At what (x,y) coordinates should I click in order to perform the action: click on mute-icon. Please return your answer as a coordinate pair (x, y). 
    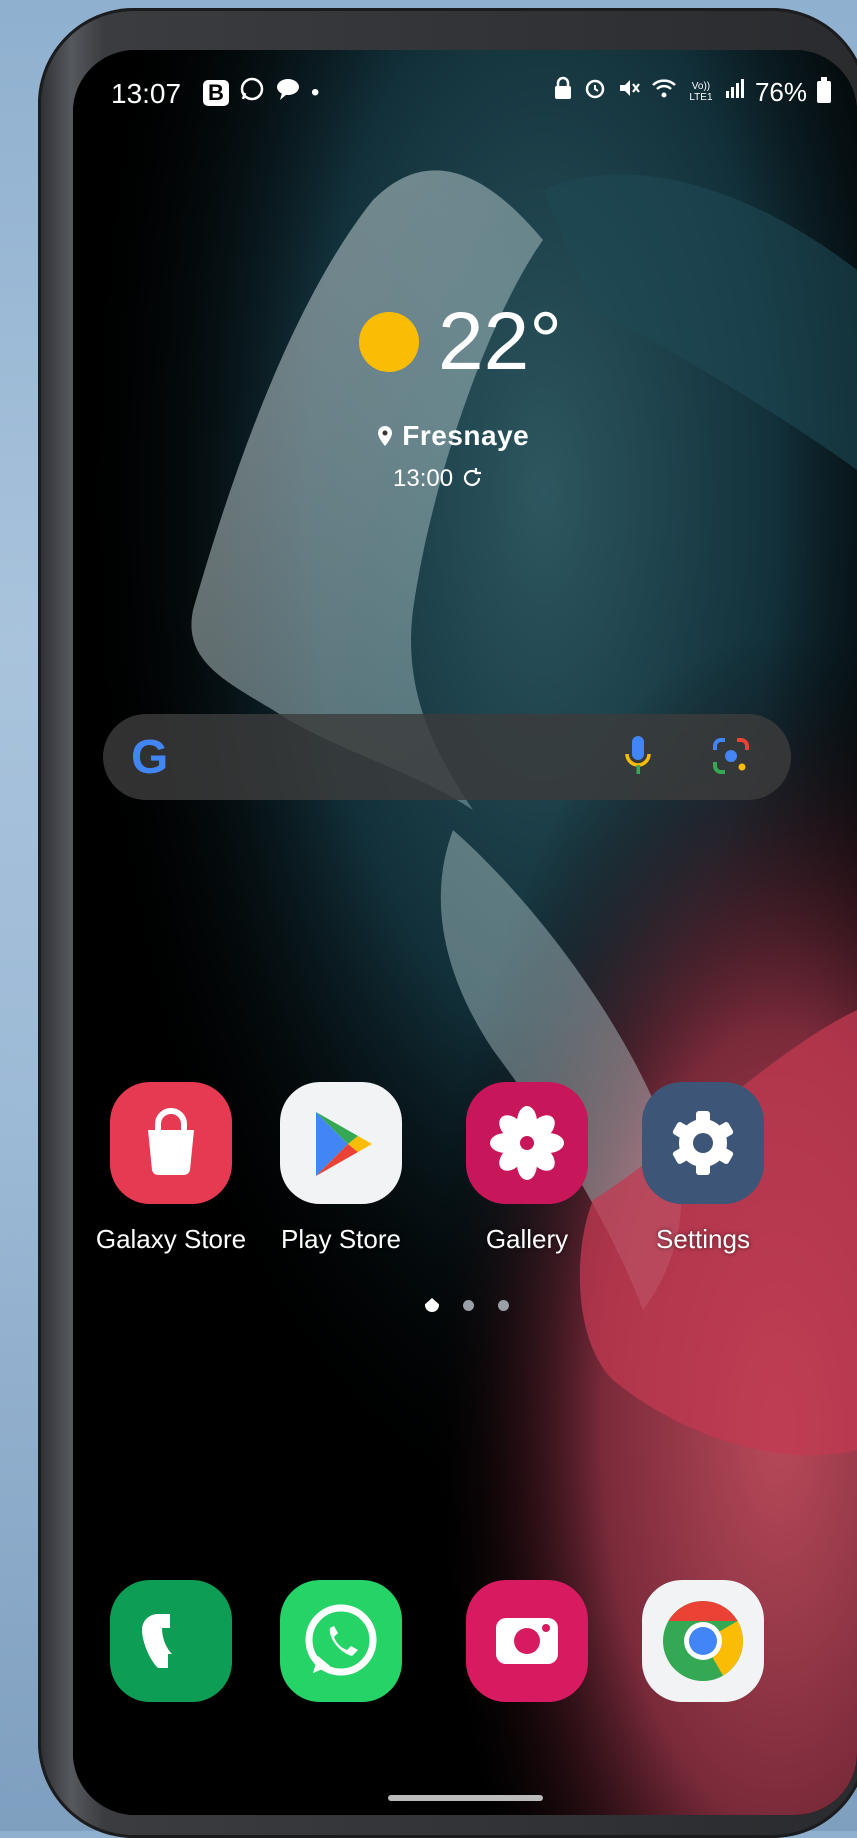
    Looking at the image, I should click on (629, 92).